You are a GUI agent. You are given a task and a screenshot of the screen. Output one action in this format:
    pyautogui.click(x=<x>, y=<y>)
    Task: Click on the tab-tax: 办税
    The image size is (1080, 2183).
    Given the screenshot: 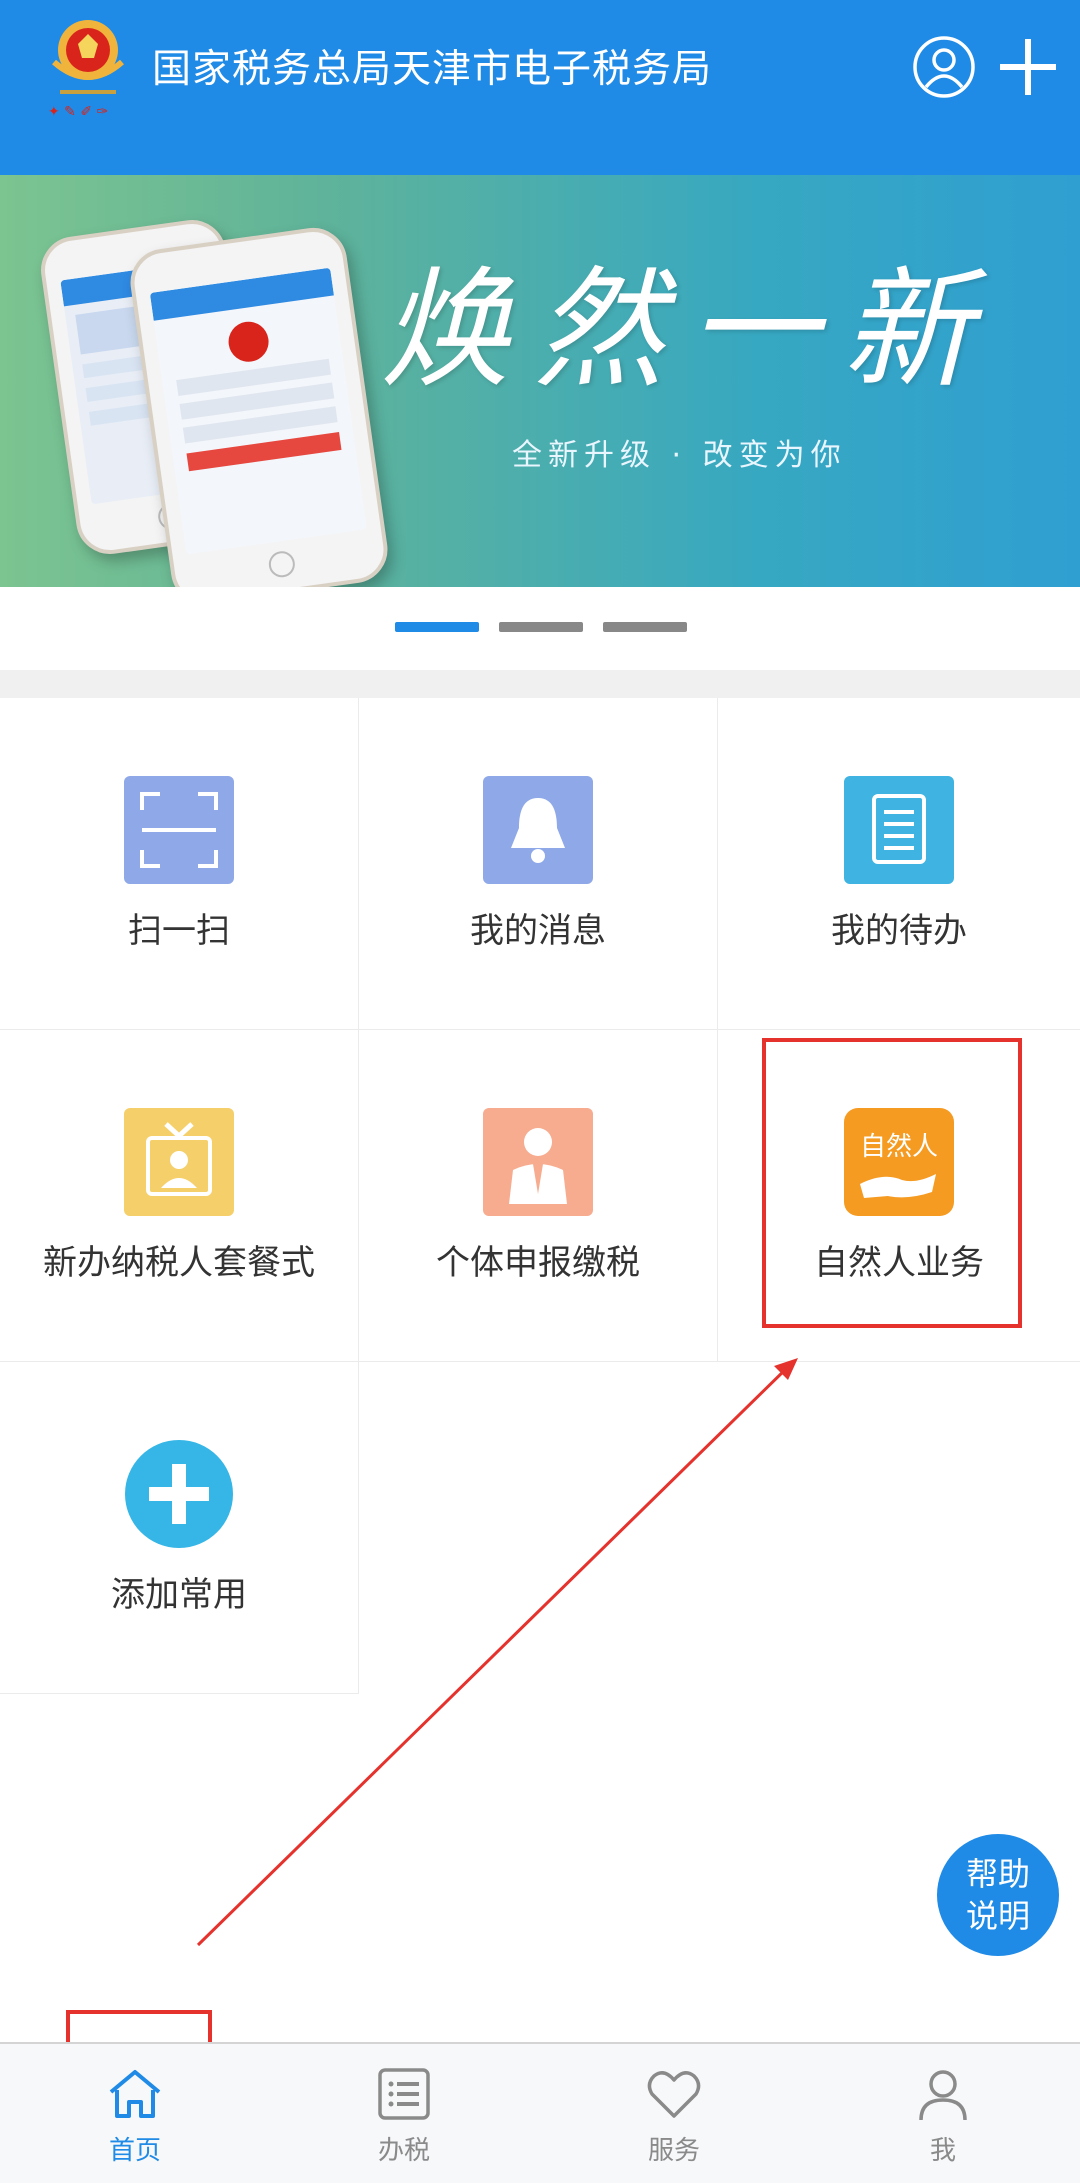 What is the action you would take?
    pyautogui.click(x=404, y=2113)
    